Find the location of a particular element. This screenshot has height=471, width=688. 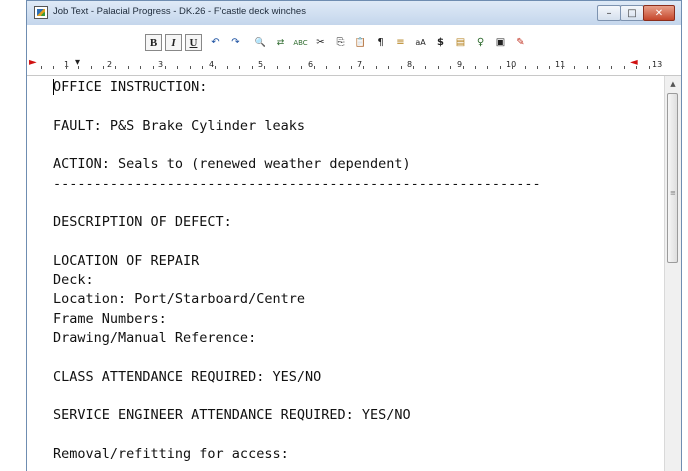

paste-icon: 📋 is located at coordinates (360, 42).